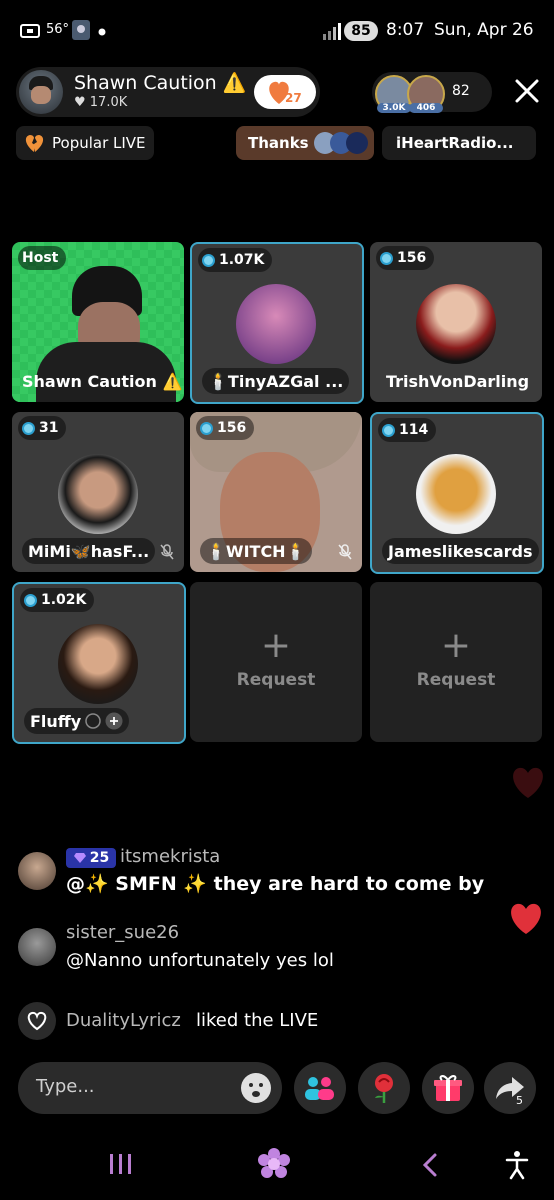 The width and height of the screenshot is (554, 1200). What do you see at coordinates (160, 83) in the screenshot?
I see `host-name: Shawn Caution ⚠️` at bounding box center [160, 83].